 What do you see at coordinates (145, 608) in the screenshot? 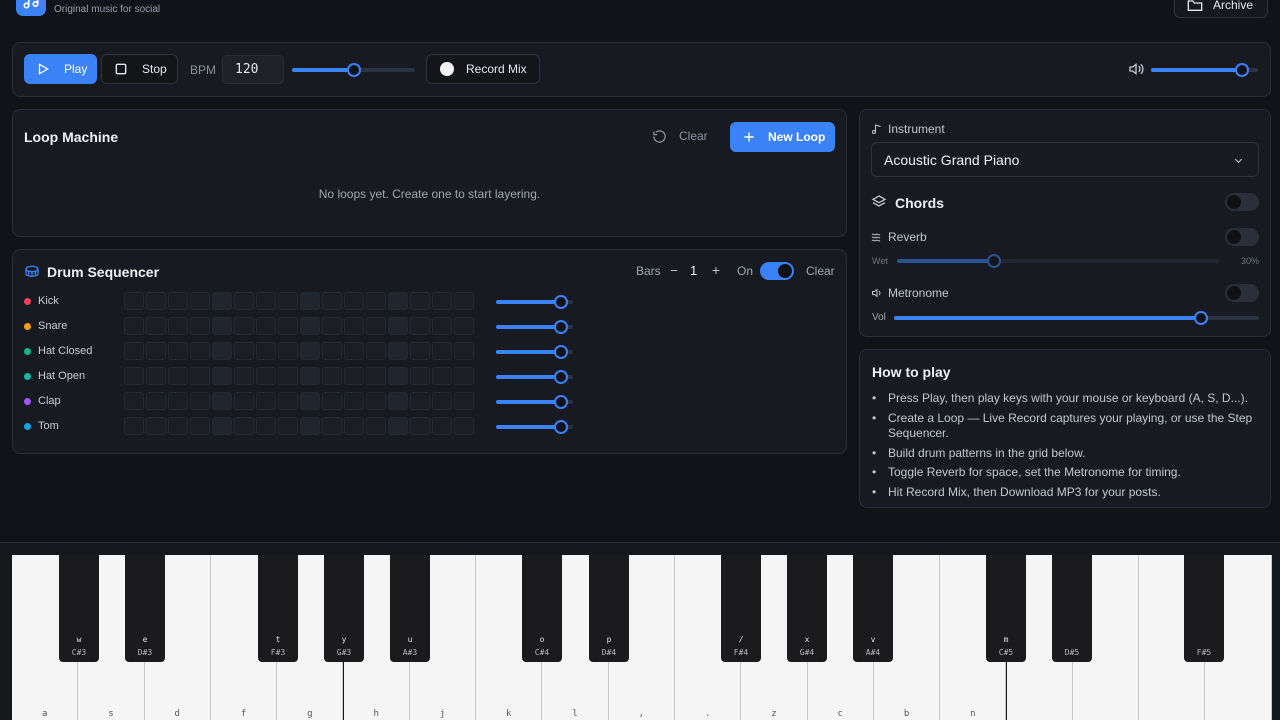
I see `piano-black-key: e D#3` at bounding box center [145, 608].